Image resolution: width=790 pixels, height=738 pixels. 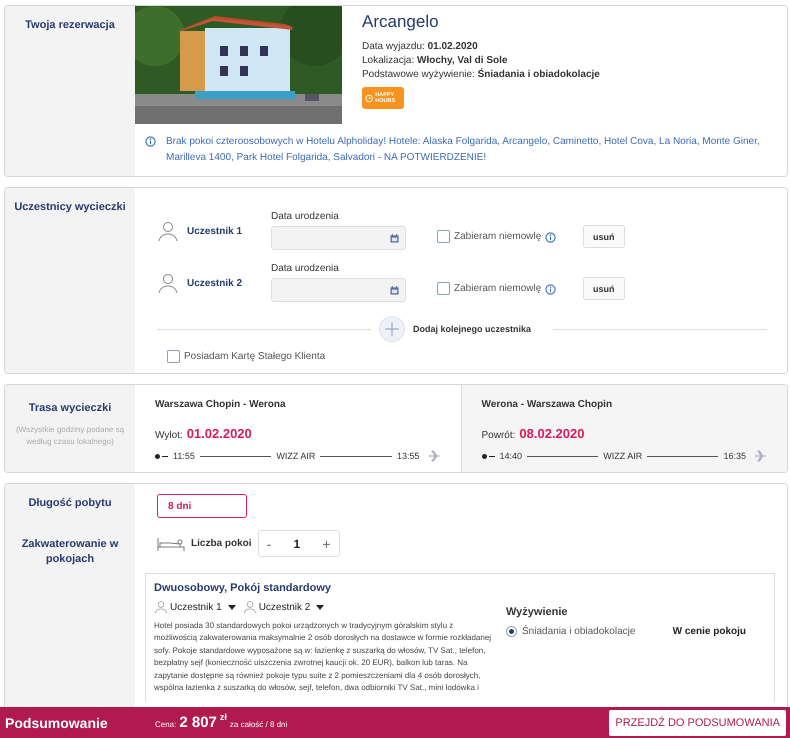 I want to click on increment-button: +, so click(x=326, y=544).